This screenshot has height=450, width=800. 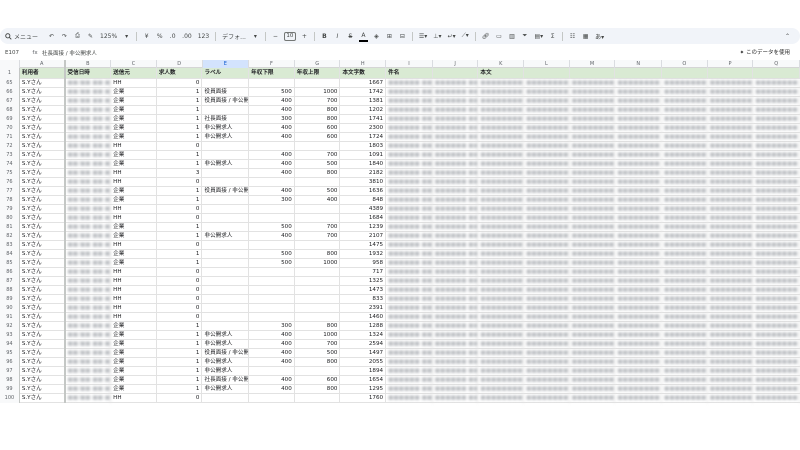 What do you see at coordinates (731, 64) in the screenshot?
I see `column-header-p: P` at bounding box center [731, 64].